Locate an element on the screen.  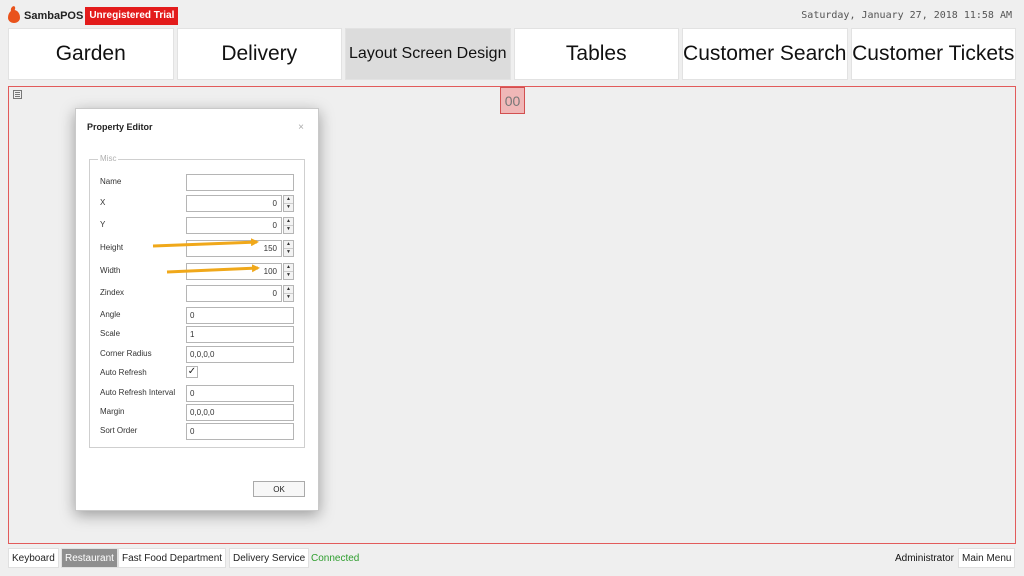
corner-radius-label: Corner Radius is located at coordinates (126, 353).